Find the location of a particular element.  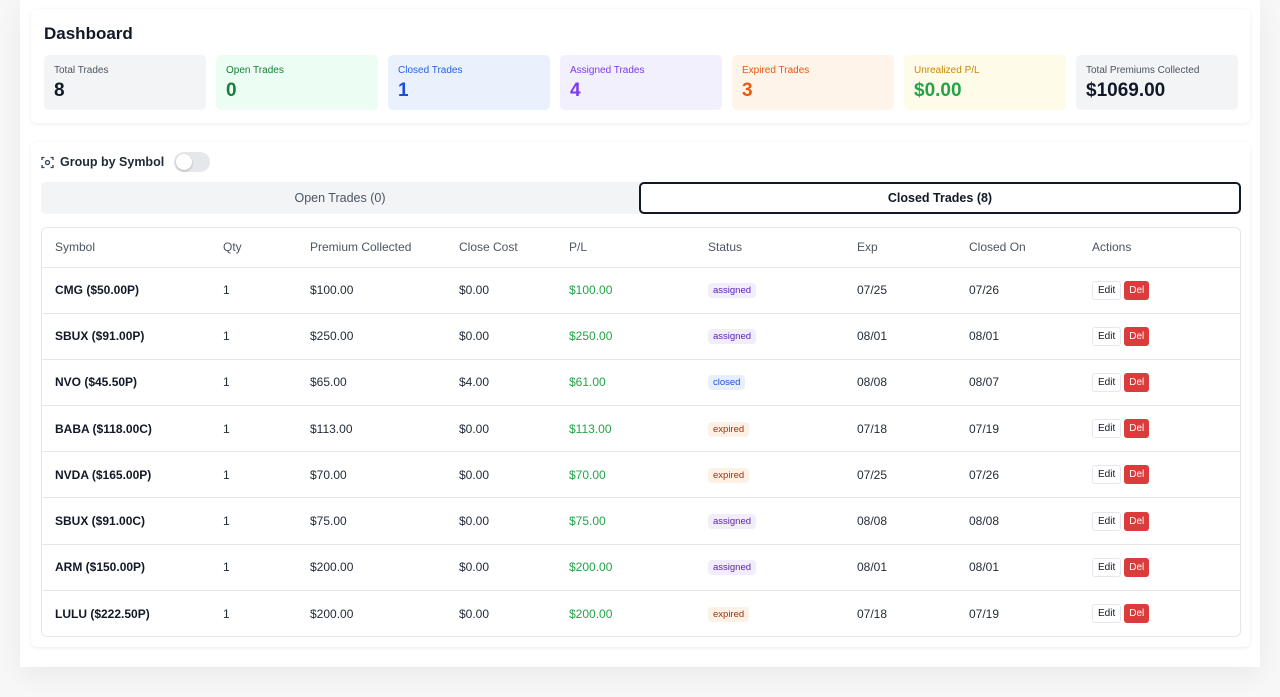

group-by-row: Group by Symbol is located at coordinates (126, 162).